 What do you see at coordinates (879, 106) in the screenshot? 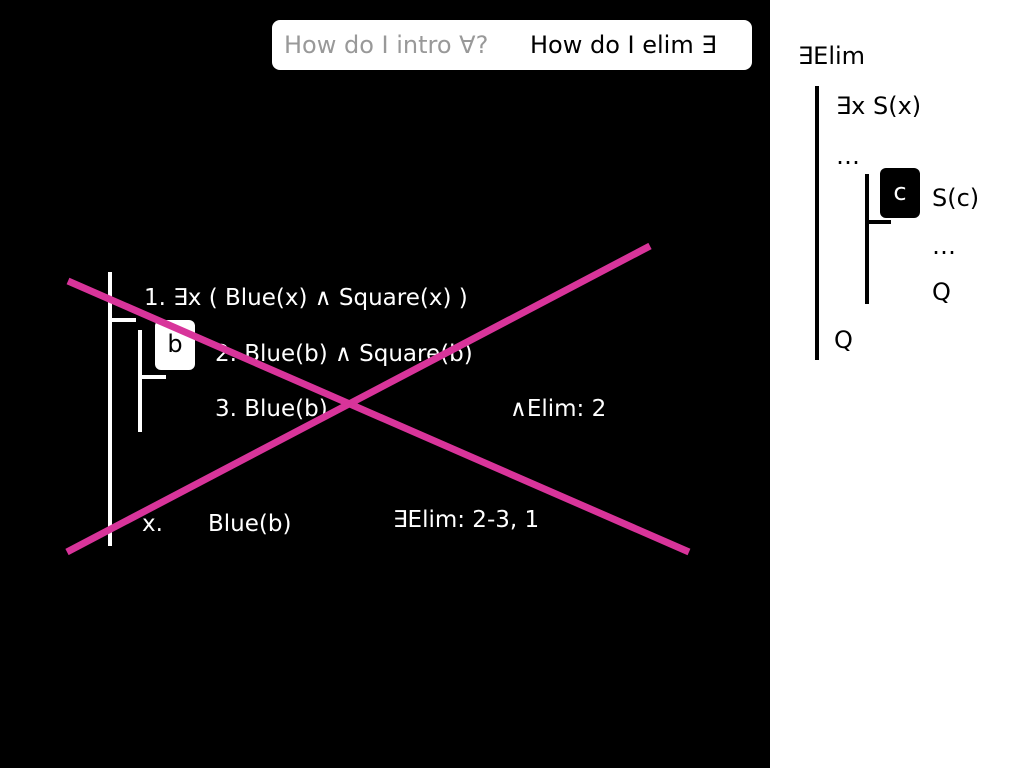
I see `schema-premise: ∃x S(x)` at bounding box center [879, 106].